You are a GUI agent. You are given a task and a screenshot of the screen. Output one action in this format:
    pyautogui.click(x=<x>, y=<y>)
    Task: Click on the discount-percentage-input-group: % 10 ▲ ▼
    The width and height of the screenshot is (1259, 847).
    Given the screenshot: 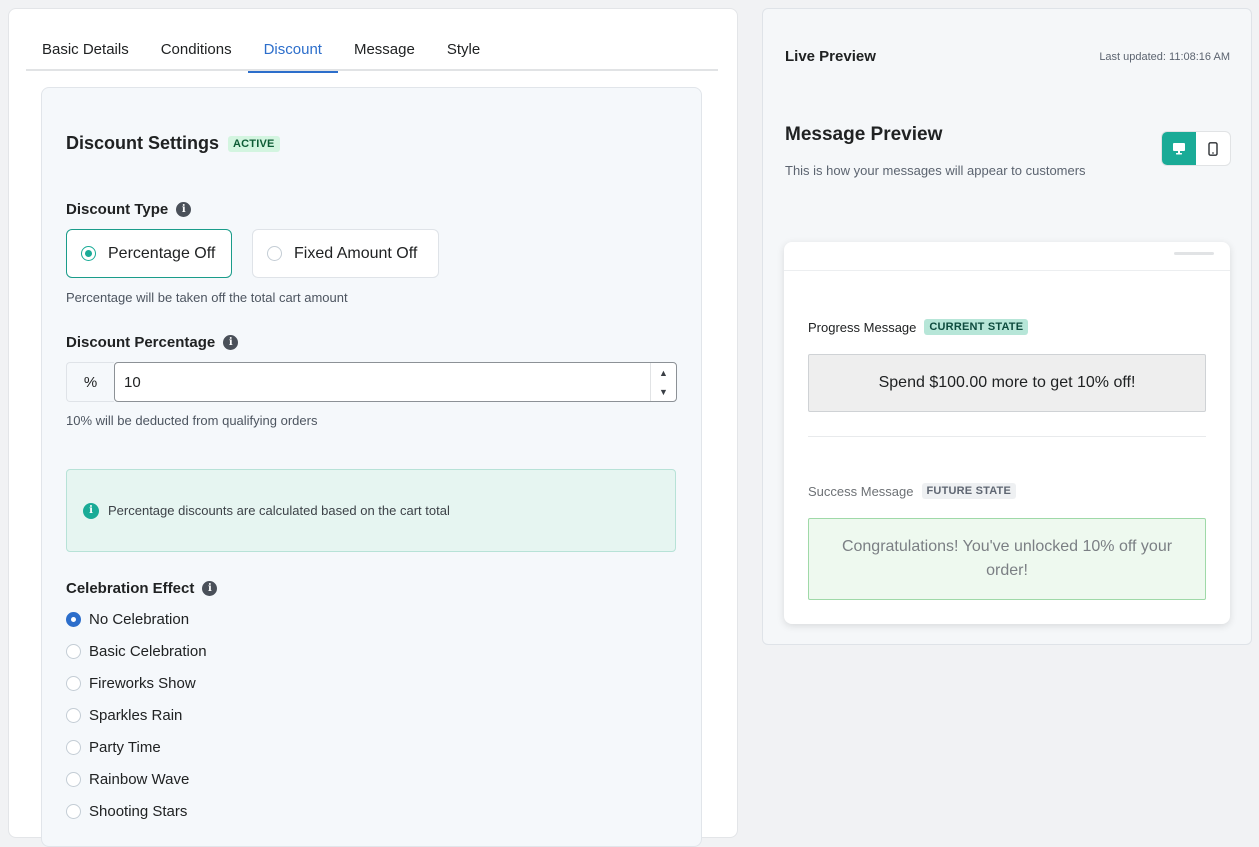 What is the action you would take?
    pyautogui.click(x=371, y=382)
    